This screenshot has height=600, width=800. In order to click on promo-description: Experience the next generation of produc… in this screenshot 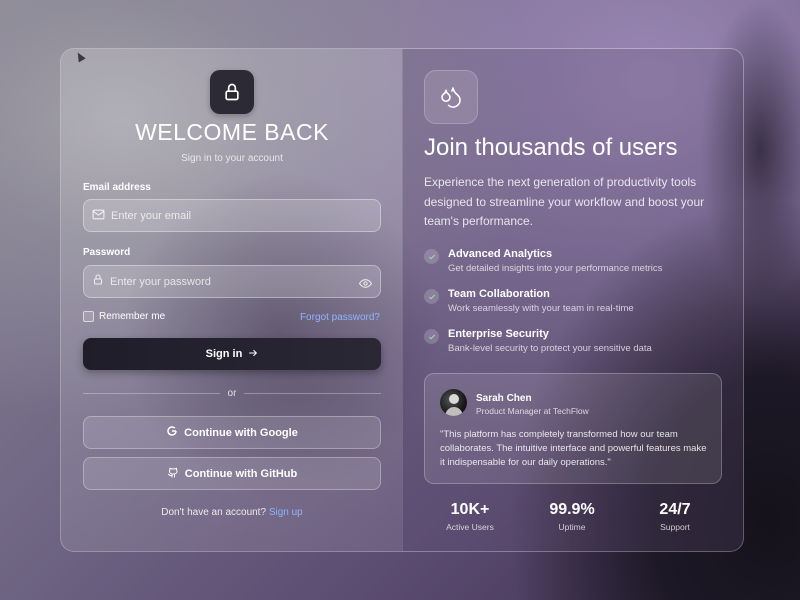, I will do `click(564, 201)`.